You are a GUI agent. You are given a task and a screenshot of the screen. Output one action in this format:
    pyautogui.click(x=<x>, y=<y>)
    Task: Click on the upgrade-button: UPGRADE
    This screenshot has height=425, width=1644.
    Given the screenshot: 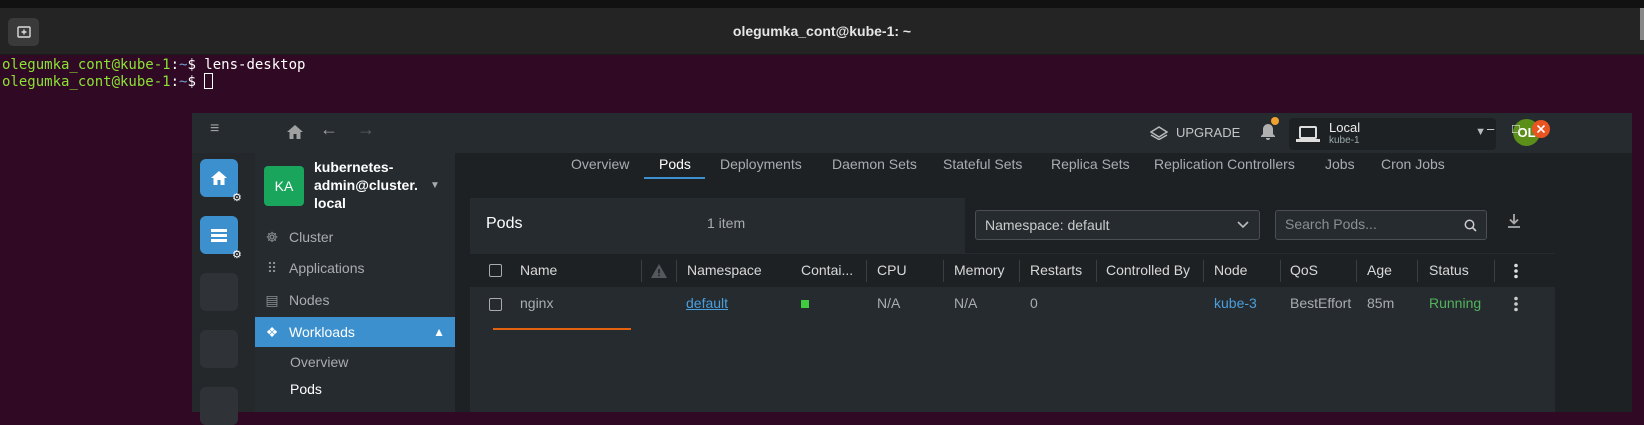 What is the action you would take?
    pyautogui.click(x=1195, y=132)
    